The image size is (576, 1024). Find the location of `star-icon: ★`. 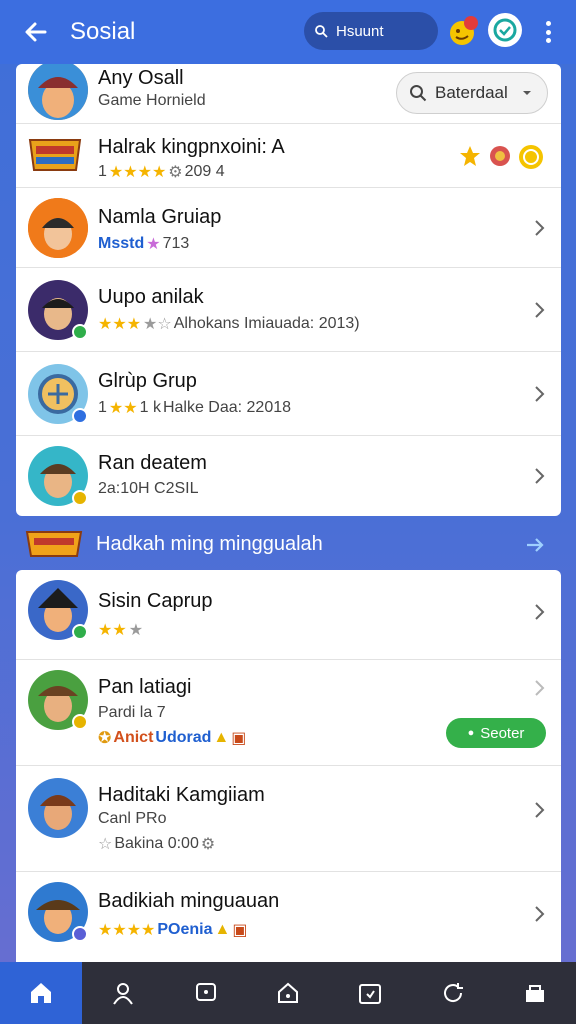

star-icon: ★ is located at coordinates (153, 244).